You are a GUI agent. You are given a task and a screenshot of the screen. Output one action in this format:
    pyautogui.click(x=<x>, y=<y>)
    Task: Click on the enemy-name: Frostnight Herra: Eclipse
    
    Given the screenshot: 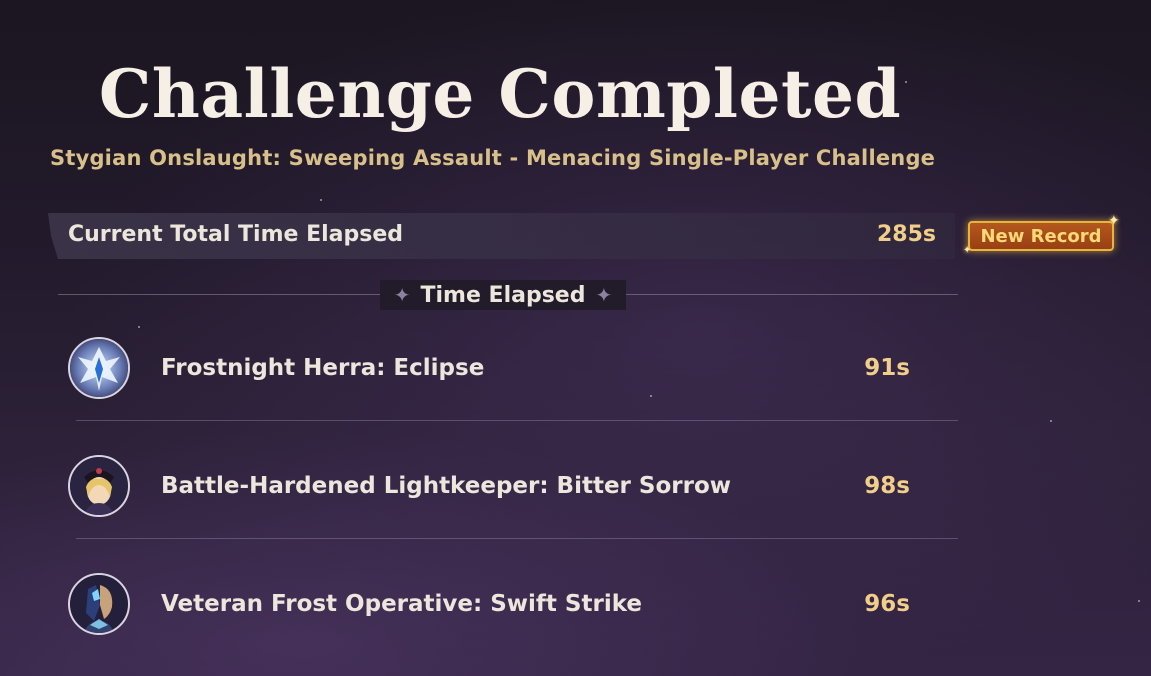 What is the action you would take?
    pyautogui.click(x=323, y=368)
    